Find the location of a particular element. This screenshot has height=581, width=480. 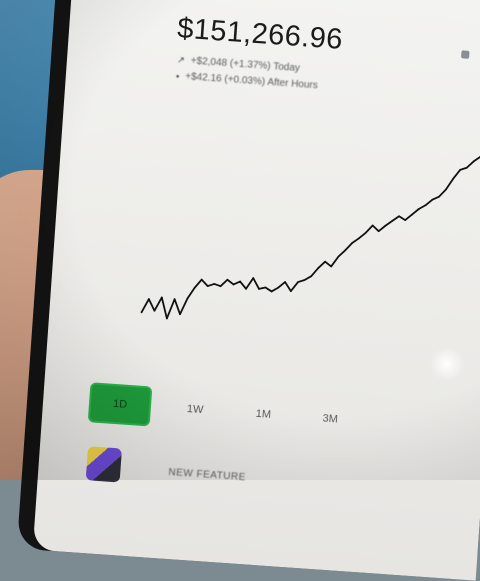

new-feature-banner-icon is located at coordinates (103, 464).